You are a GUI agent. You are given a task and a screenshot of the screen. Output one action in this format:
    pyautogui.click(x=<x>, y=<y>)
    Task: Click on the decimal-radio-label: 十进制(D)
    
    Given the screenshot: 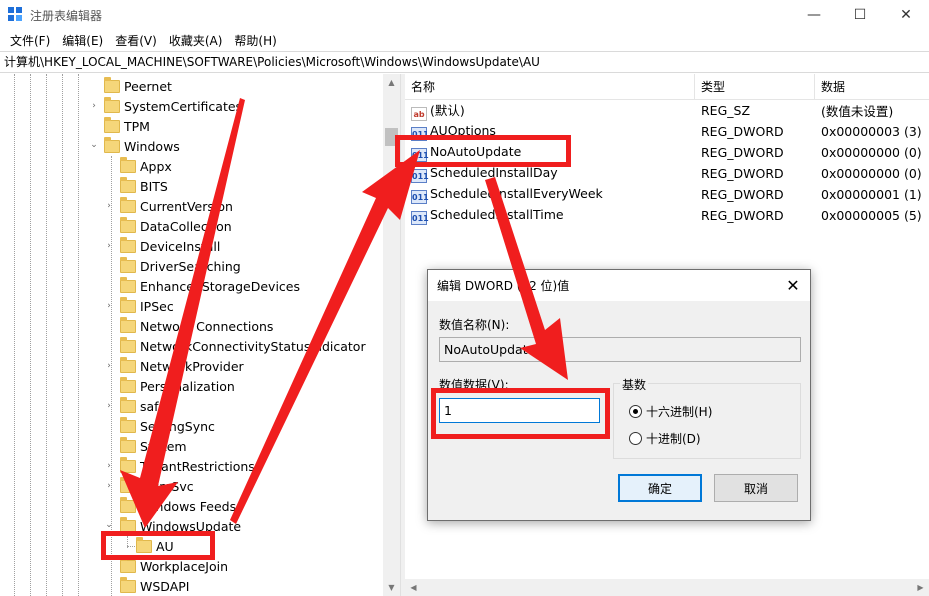 What is the action you would take?
    pyautogui.click(x=673, y=439)
    